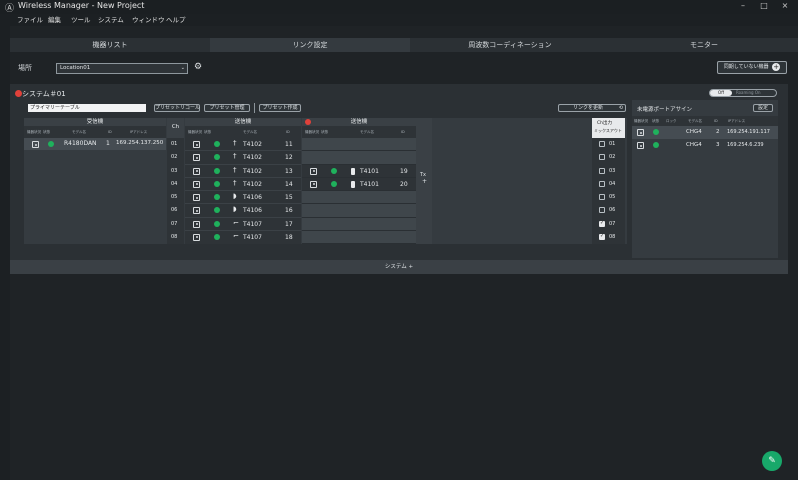  I want to click on ch-output-number: 03, so click(612, 170).